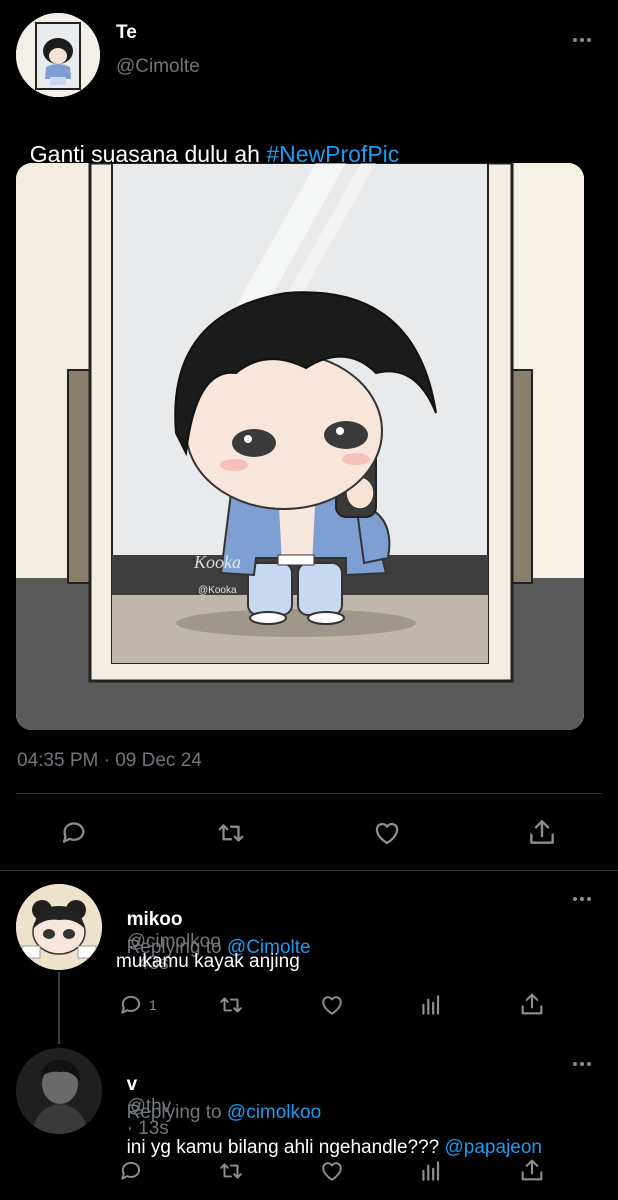 The width and height of the screenshot is (618, 1200). I want to click on mention-link: @papajeon, so click(493, 1147).